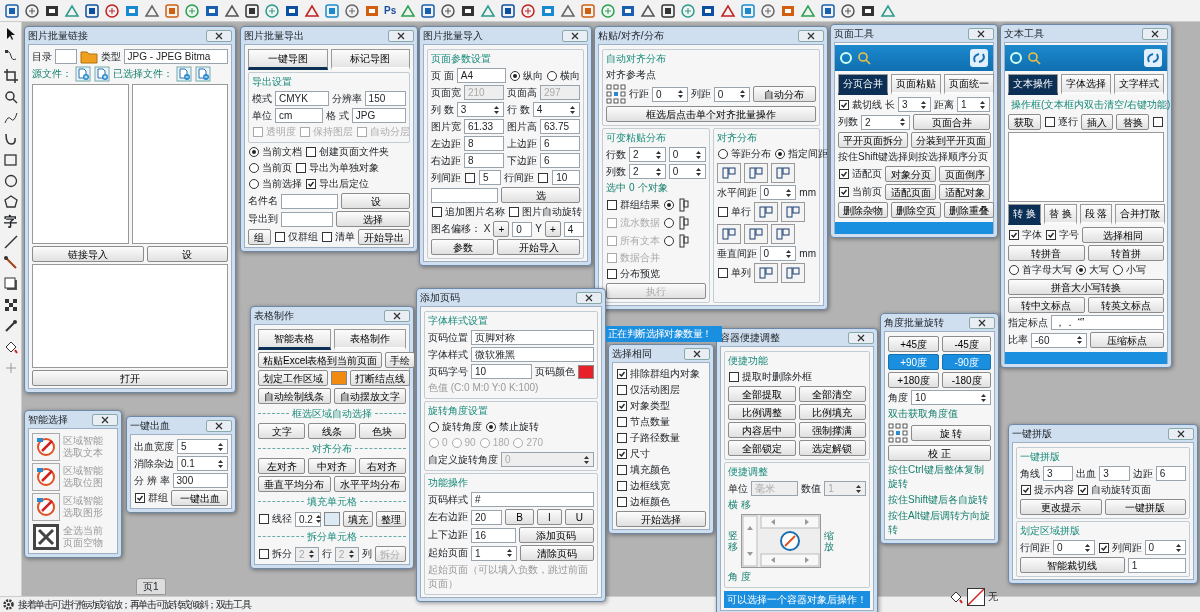 The image size is (1200, 612). What do you see at coordinates (294, 484) in the screenshot?
I see `button: 垂直平均分布` at bounding box center [294, 484].